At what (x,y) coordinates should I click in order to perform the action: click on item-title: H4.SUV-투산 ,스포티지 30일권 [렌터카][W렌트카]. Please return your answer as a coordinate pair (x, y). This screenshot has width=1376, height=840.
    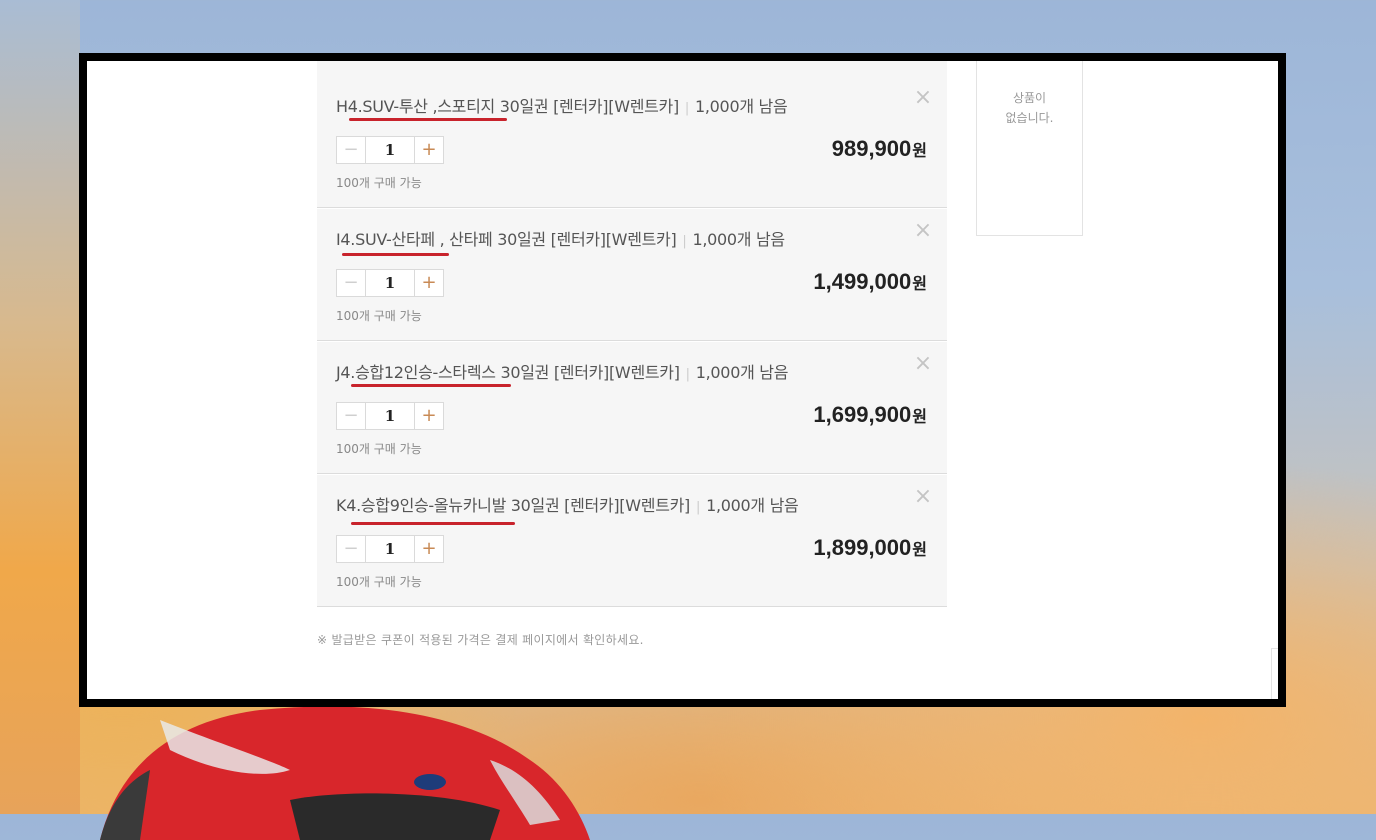
    Looking at the image, I should click on (507, 106).